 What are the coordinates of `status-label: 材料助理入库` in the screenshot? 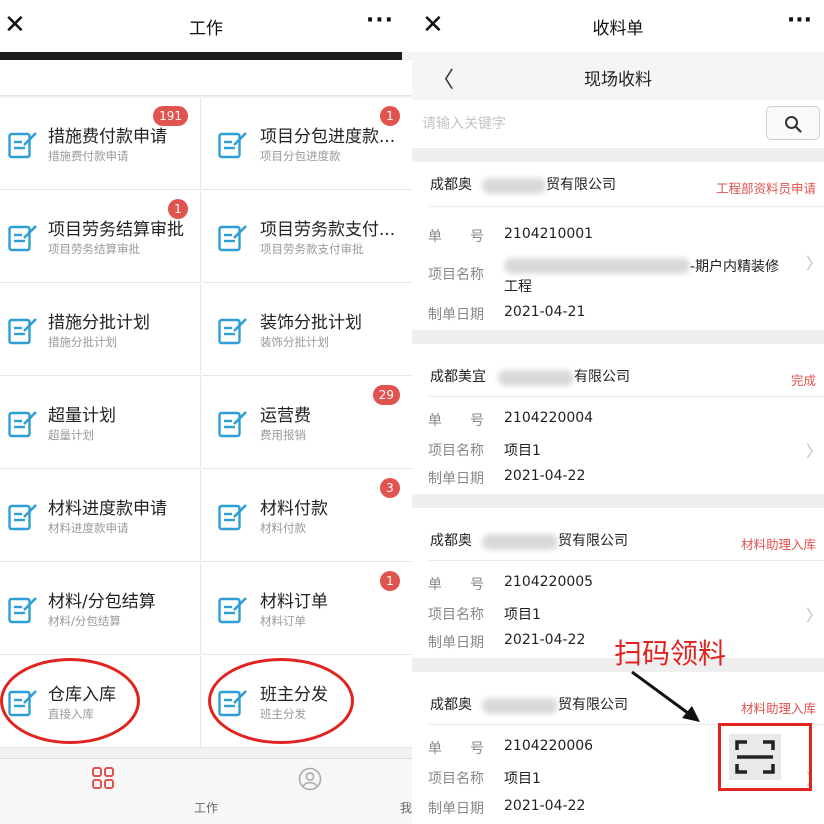 It's located at (778, 544).